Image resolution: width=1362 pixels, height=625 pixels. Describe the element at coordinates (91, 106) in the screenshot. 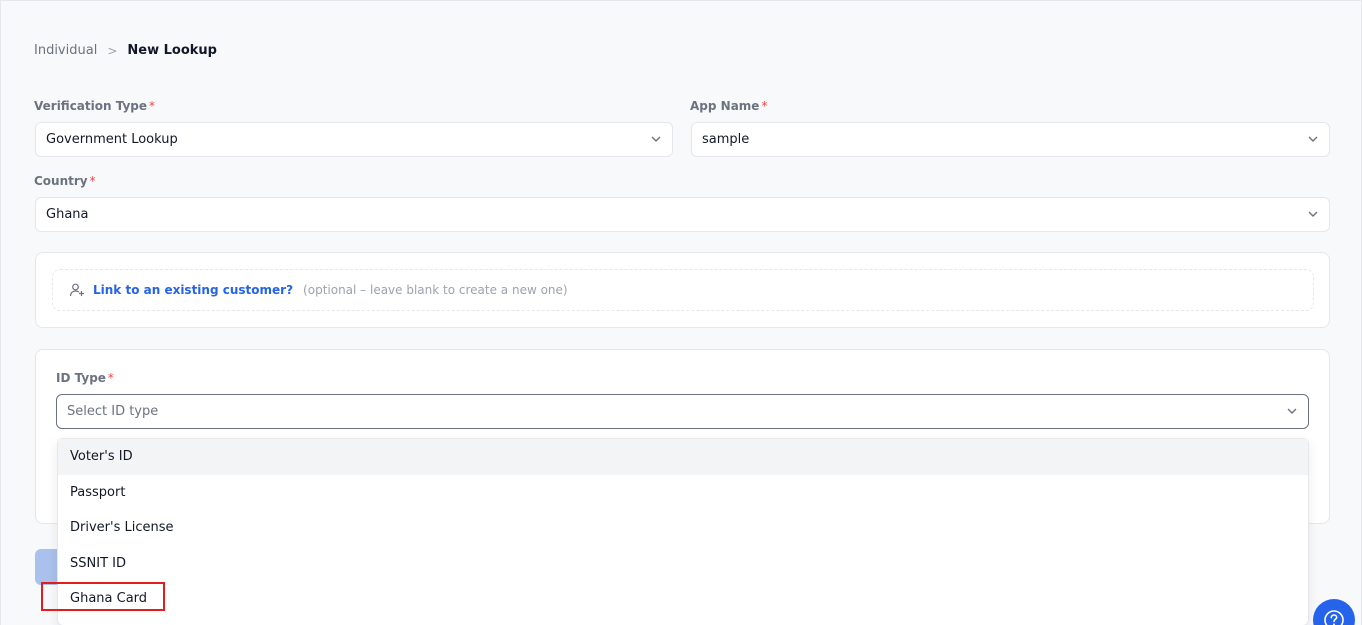

I see `verification-type-label-text: Verification Type` at that location.